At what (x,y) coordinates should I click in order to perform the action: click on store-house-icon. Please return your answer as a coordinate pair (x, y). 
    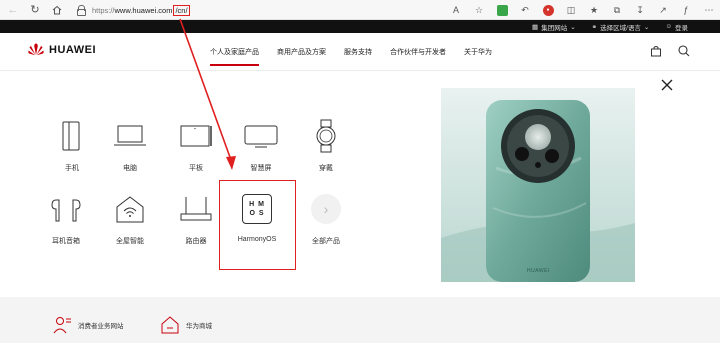
    Looking at the image, I should click on (170, 325).